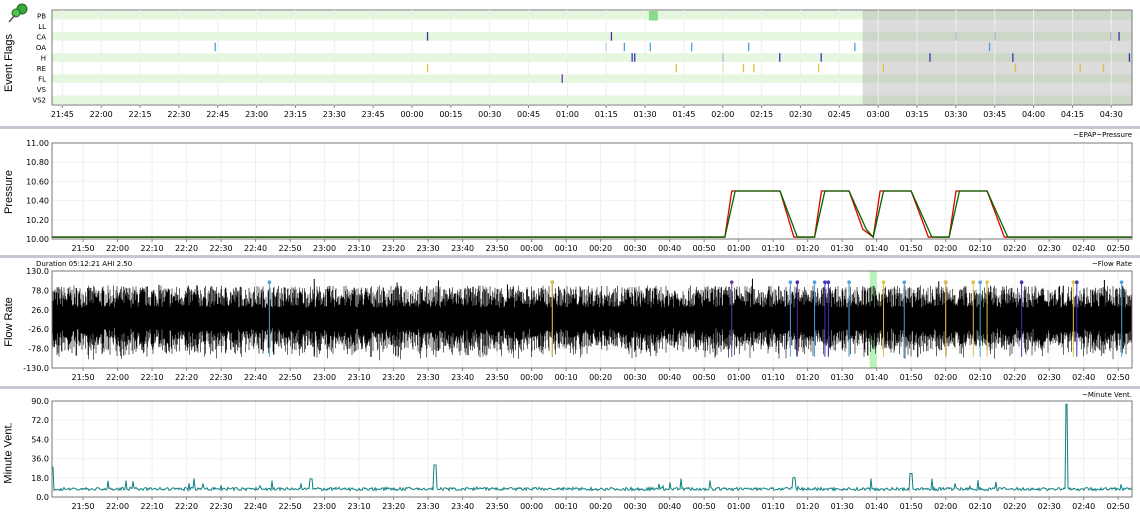 The height and width of the screenshot is (516, 1140). Describe the element at coordinates (878, 114) in the screenshot. I see `x-tick-label: 03:00` at that location.